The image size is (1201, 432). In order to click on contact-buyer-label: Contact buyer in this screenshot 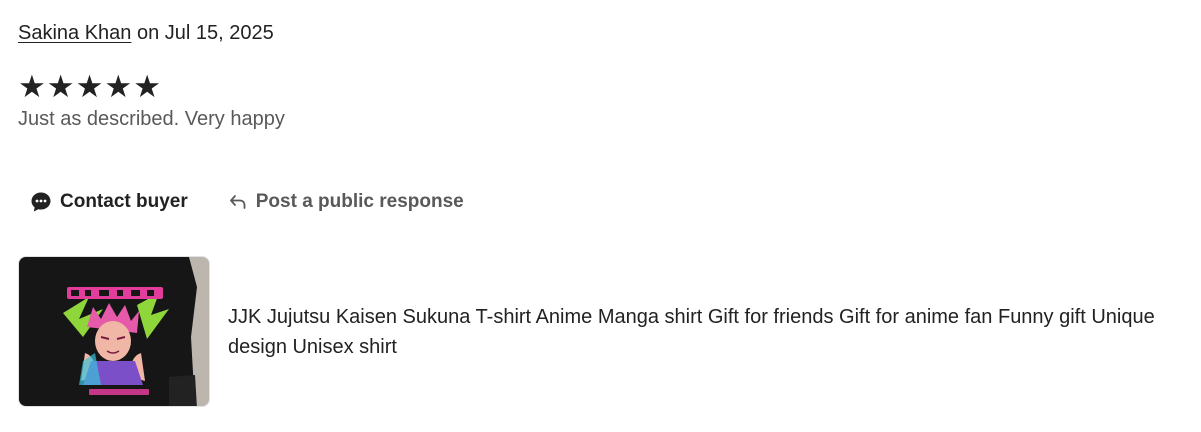, I will do `click(124, 201)`.